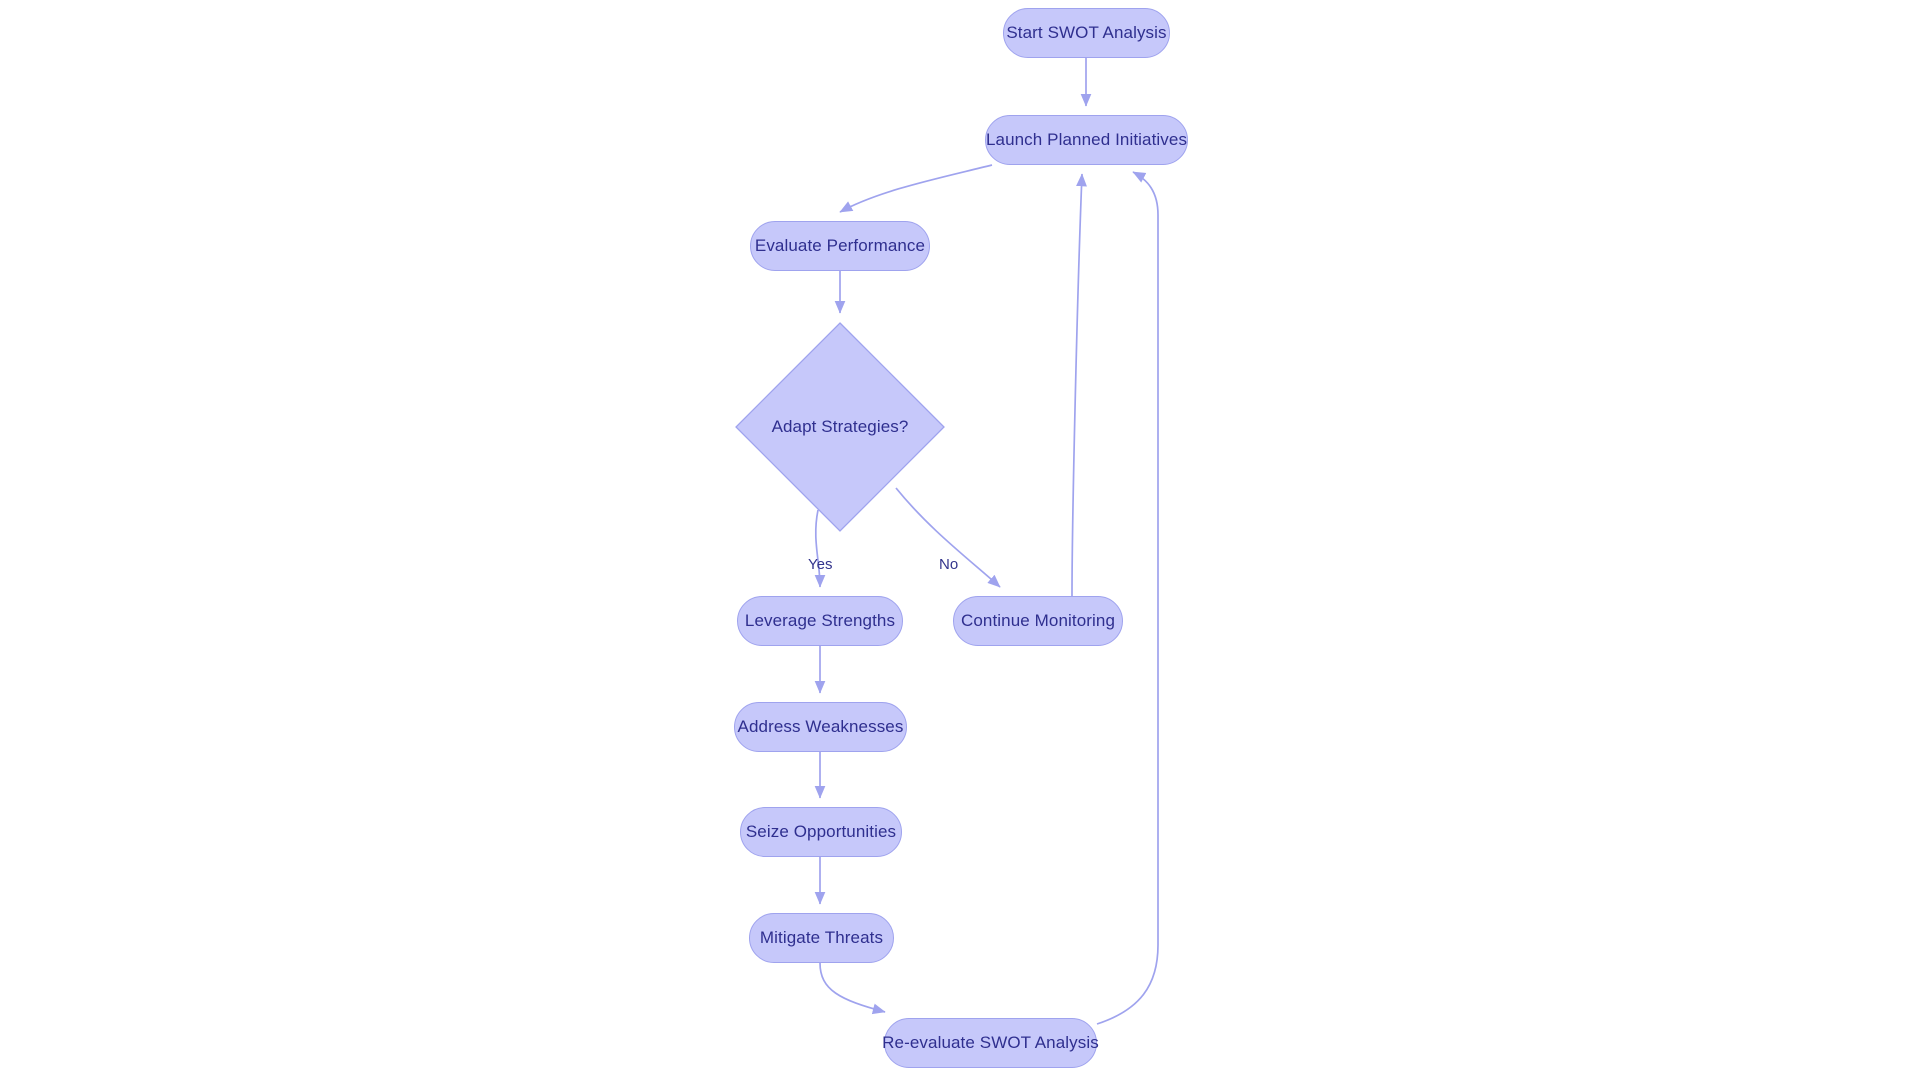 The width and height of the screenshot is (1920, 1080). I want to click on node-label: Address Weaknesses, so click(820, 726).